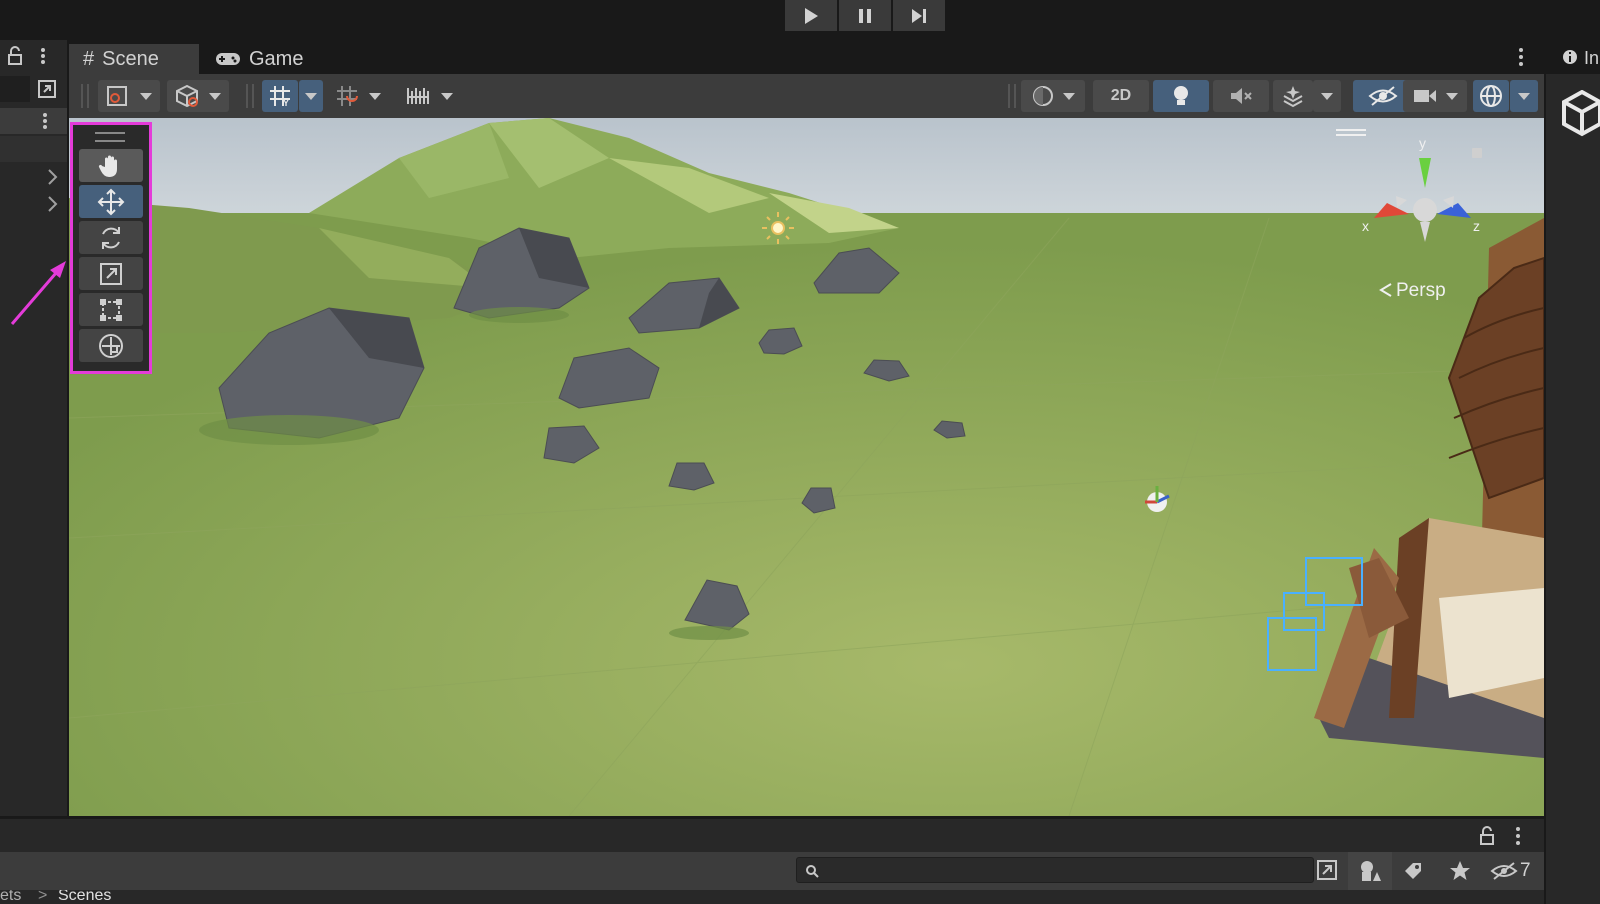 The image size is (1600, 904). Describe the element at coordinates (286, 103) in the screenshot. I see `svg-text: Y` at that location.